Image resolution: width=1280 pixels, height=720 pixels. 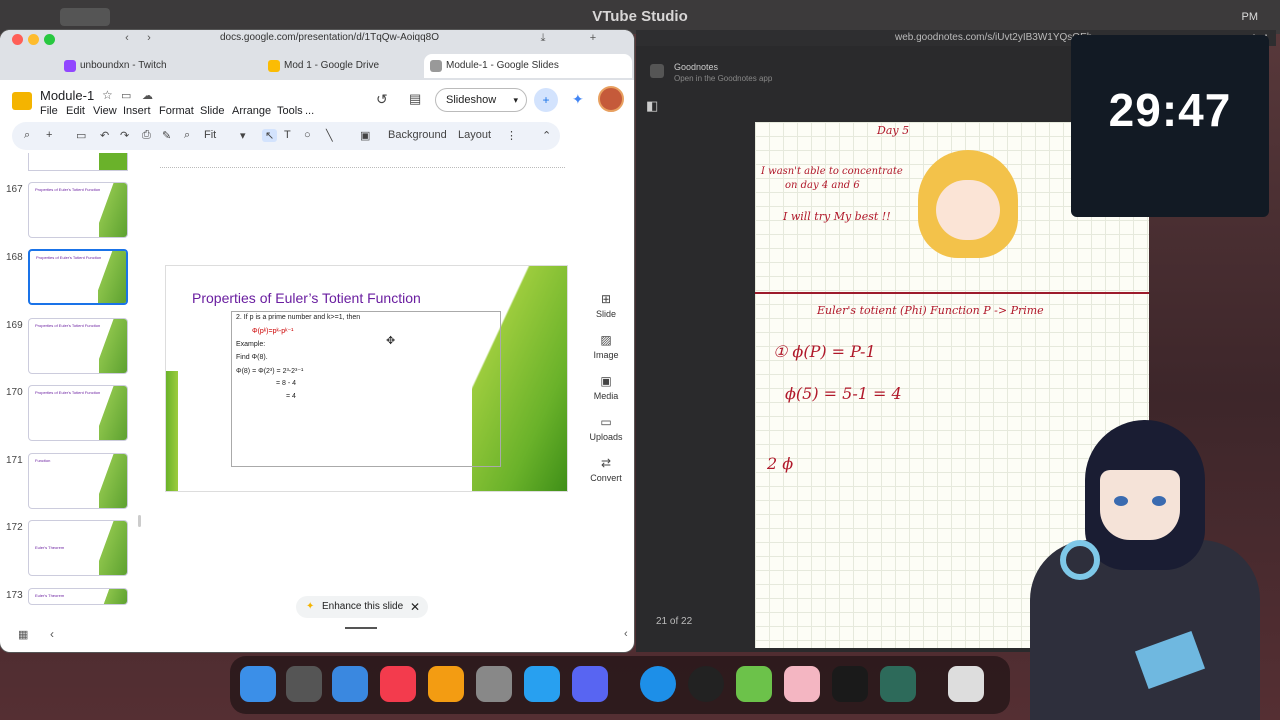 What do you see at coordinates (528, 66) in the screenshot?
I see `tab-google-slides: Module-1 - Google Slides` at bounding box center [528, 66].